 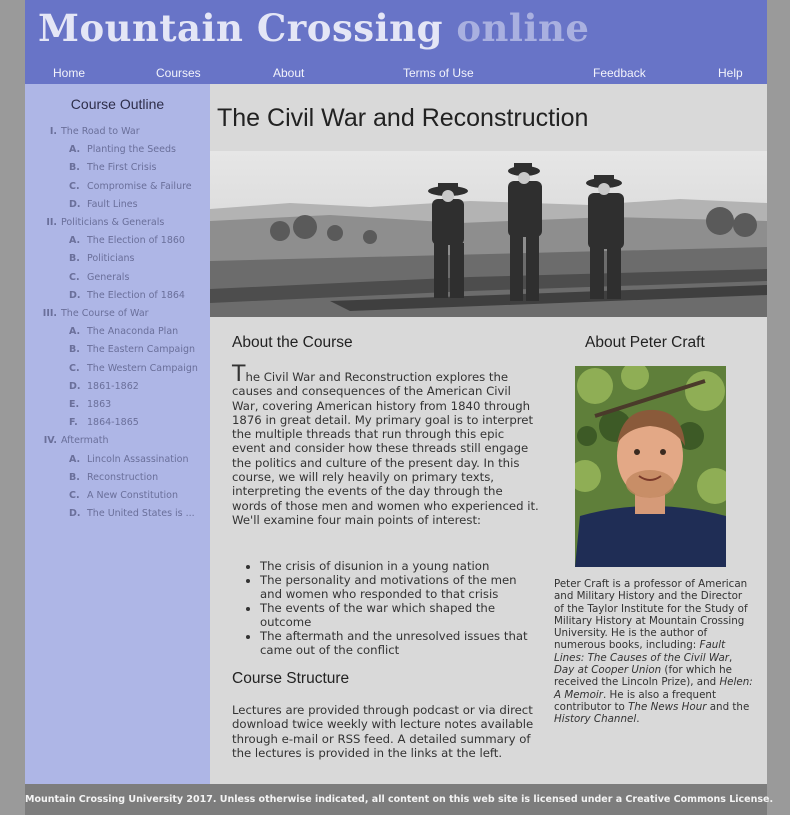 What do you see at coordinates (438, 73) in the screenshot?
I see `nav-terms-link: Terms of Use` at bounding box center [438, 73].